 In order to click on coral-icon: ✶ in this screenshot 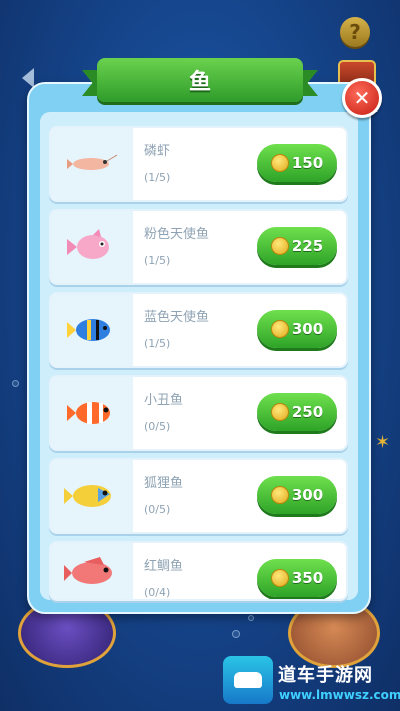, I will do `click(383, 442)`.